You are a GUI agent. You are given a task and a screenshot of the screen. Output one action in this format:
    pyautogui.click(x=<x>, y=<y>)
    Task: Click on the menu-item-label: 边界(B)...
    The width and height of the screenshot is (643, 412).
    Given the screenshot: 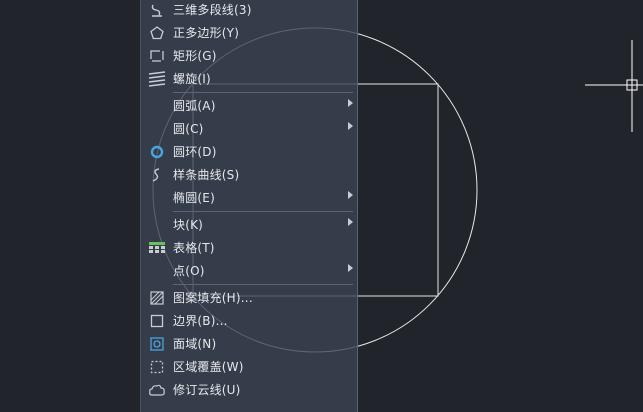 What is the action you would take?
    pyautogui.click(x=200, y=321)
    